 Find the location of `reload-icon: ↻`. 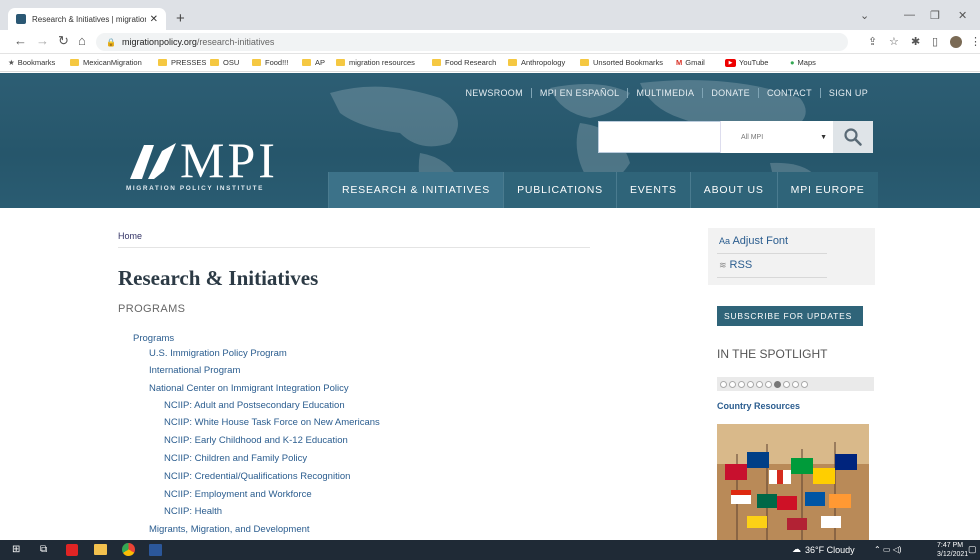

reload-icon: ↻ is located at coordinates (63, 41).